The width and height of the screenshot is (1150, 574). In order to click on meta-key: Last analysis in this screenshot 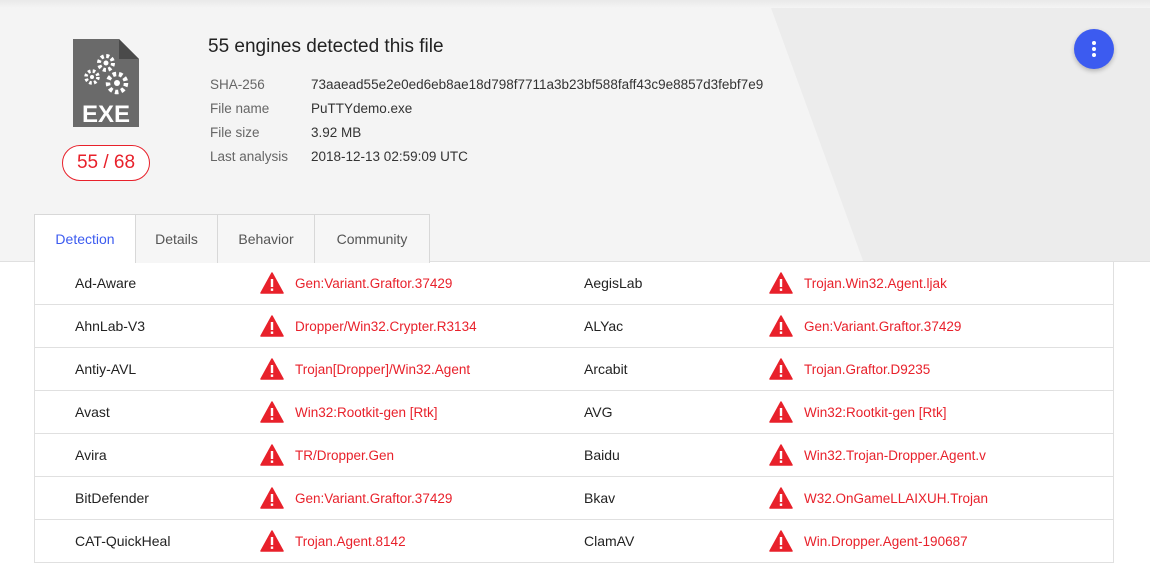, I will do `click(249, 156)`.